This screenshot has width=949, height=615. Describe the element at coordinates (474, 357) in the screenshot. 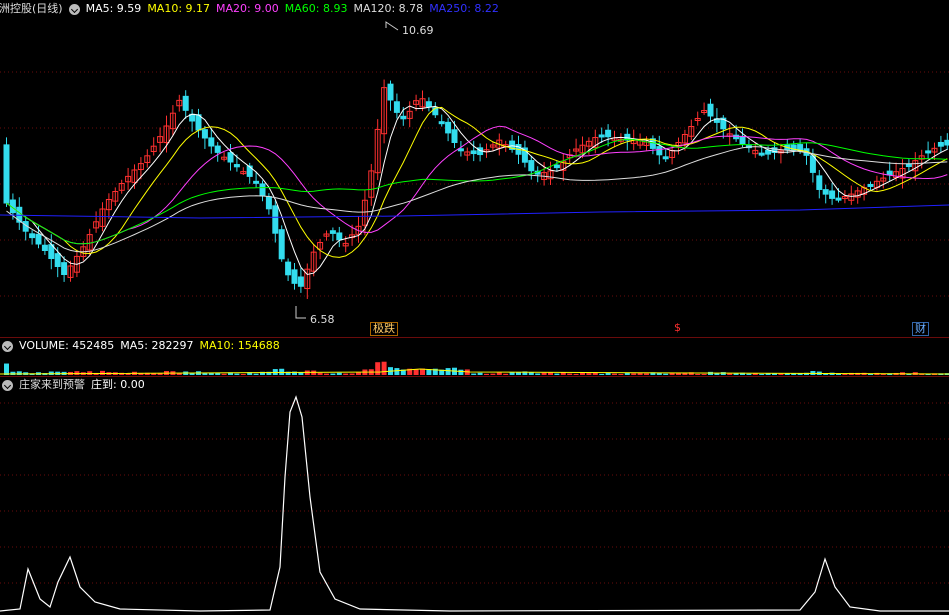

I see `volume-panel: VOLUME: 452485 MA5: 282297 MA10: 154688` at that location.